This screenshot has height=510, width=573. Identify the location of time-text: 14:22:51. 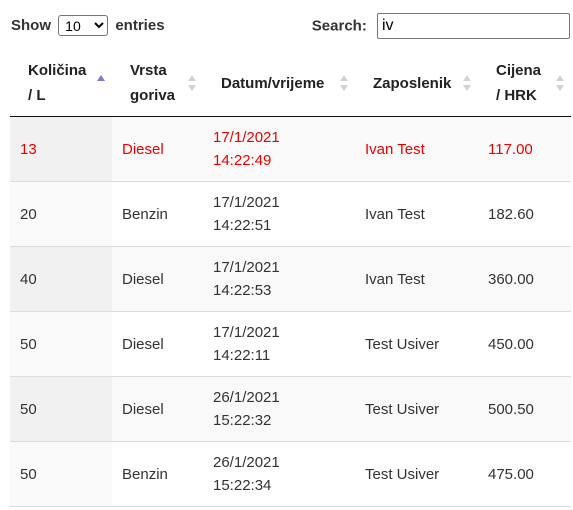
(242, 225).